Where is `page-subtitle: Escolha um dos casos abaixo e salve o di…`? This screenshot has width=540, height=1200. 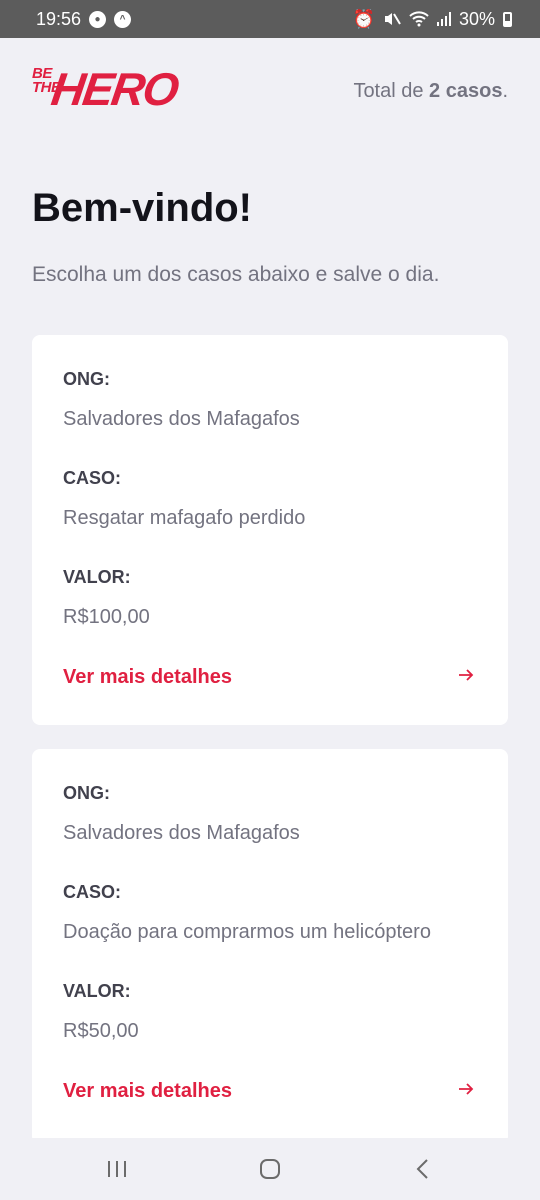
page-subtitle: Escolha um dos casos abaixo e salve o di… is located at coordinates (236, 274).